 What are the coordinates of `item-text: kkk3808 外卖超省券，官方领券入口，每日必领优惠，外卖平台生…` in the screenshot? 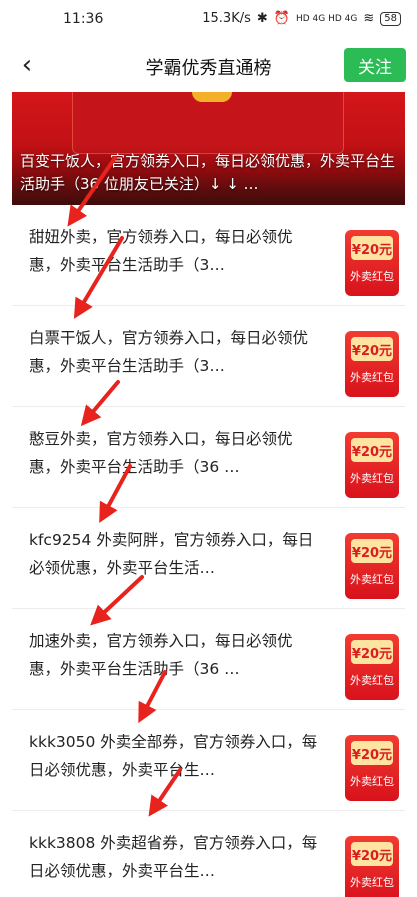 It's located at (173, 857).